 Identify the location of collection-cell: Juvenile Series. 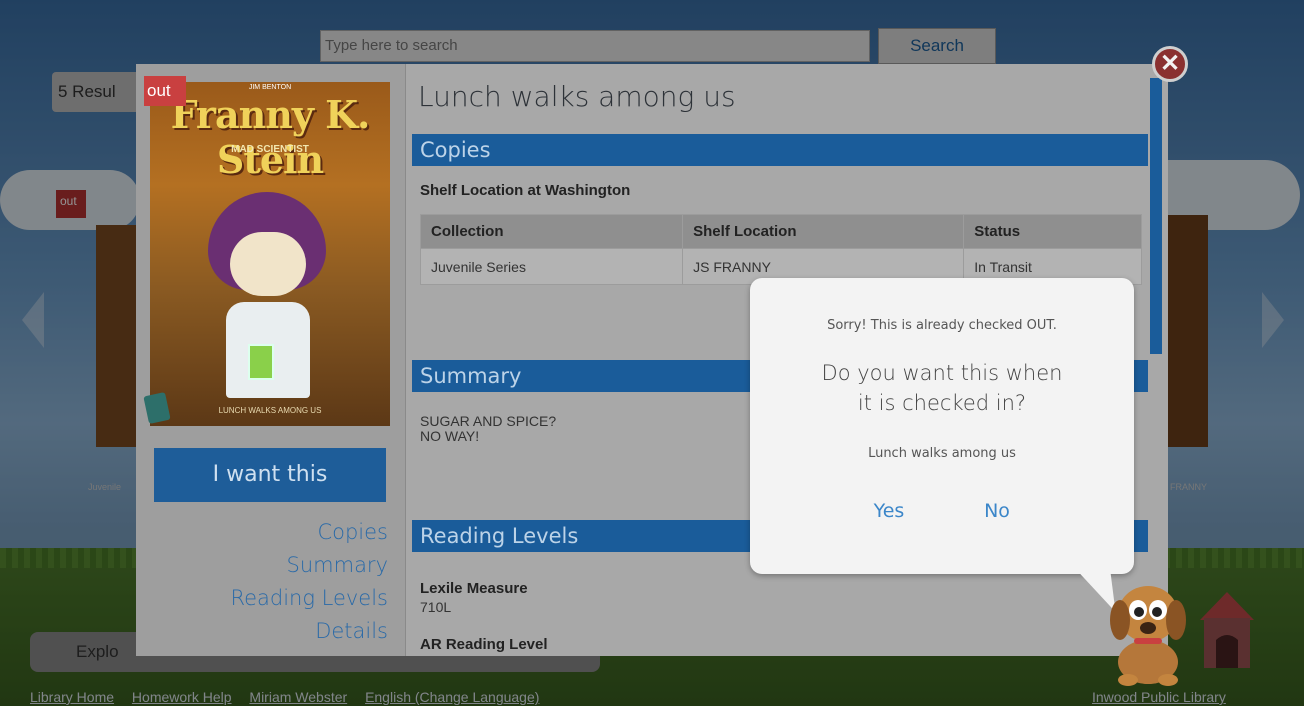
(551, 266).